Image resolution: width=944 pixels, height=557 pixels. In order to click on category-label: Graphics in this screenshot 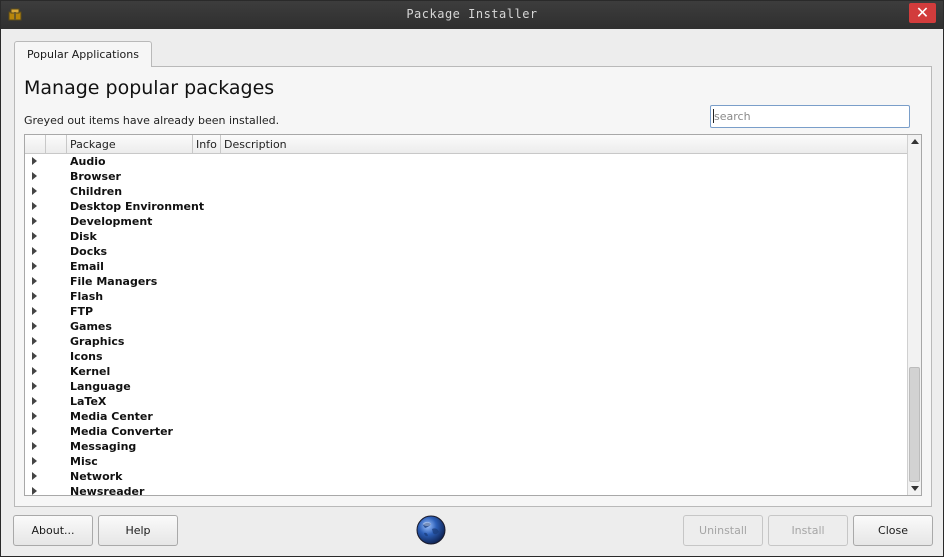, I will do `click(97, 341)`.